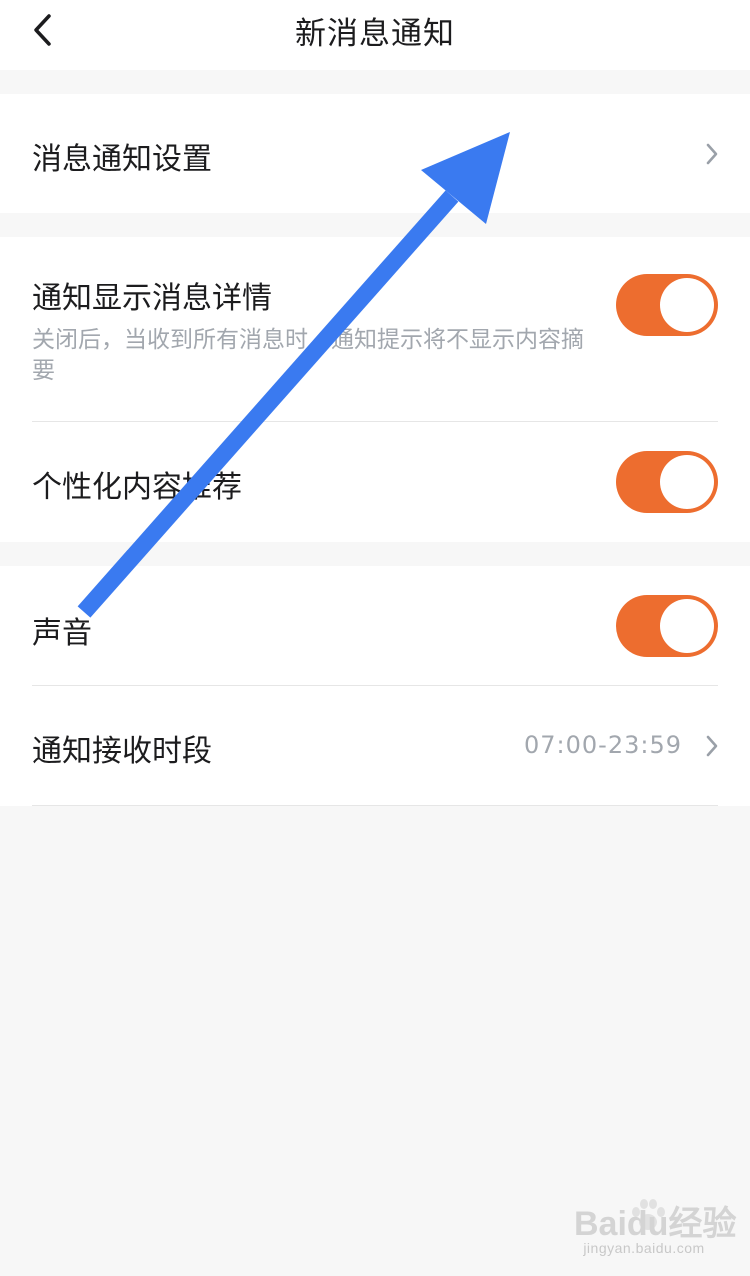 The height and width of the screenshot is (1276, 750). I want to click on row-message-notification-settings: 消息通知设置, so click(375, 153).